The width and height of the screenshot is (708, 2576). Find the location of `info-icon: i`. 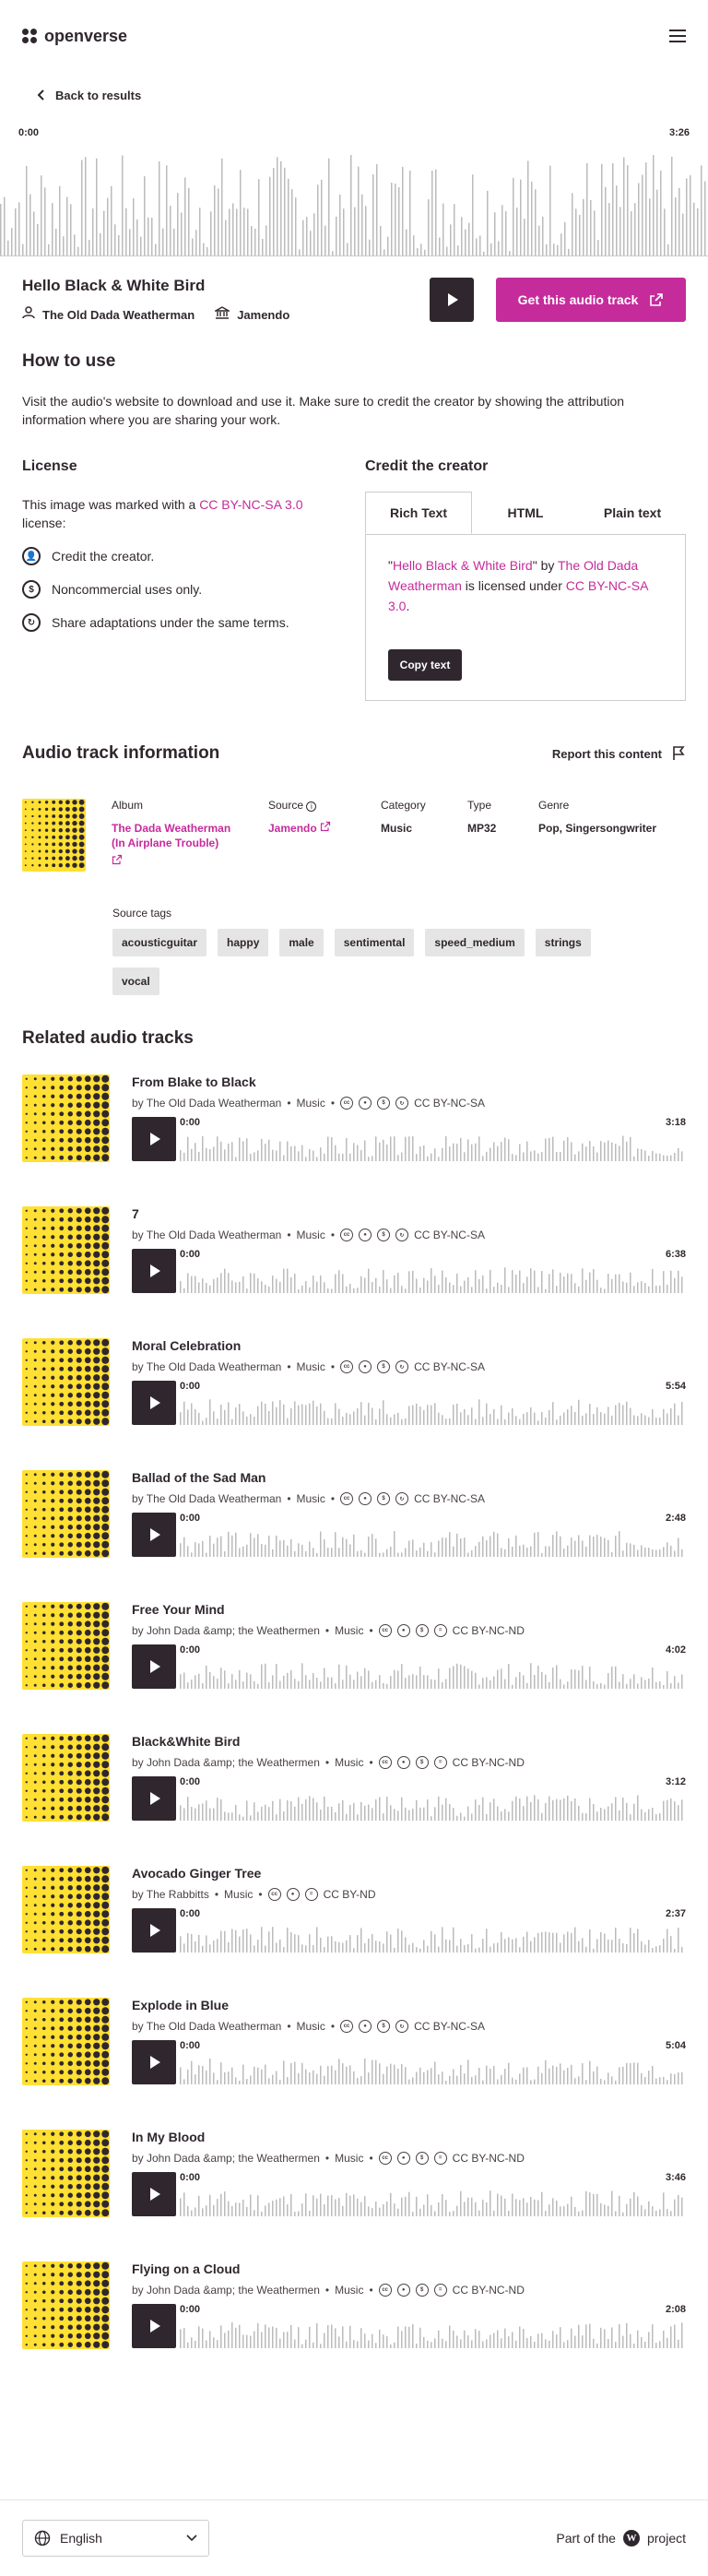

info-icon: i is located at coordinates (311, 806).